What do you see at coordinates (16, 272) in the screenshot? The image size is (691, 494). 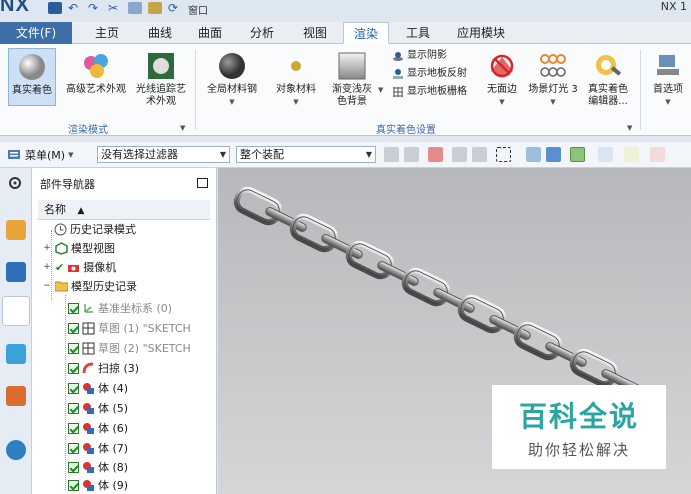 I see `constraint-navigator-icon` at bounding box center [16, 272].